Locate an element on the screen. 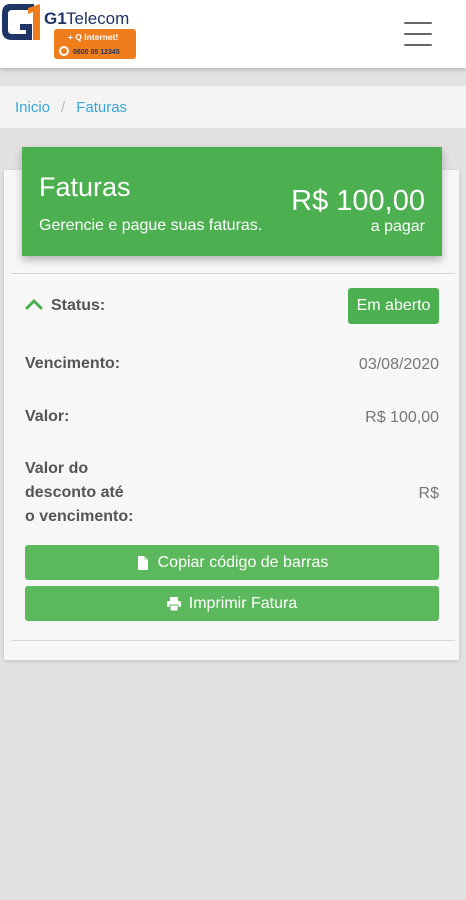 The width and height of the screenshot is (466, 900). print-invoice-button: Imprimir Fatura is located at coordinates (232, 603).